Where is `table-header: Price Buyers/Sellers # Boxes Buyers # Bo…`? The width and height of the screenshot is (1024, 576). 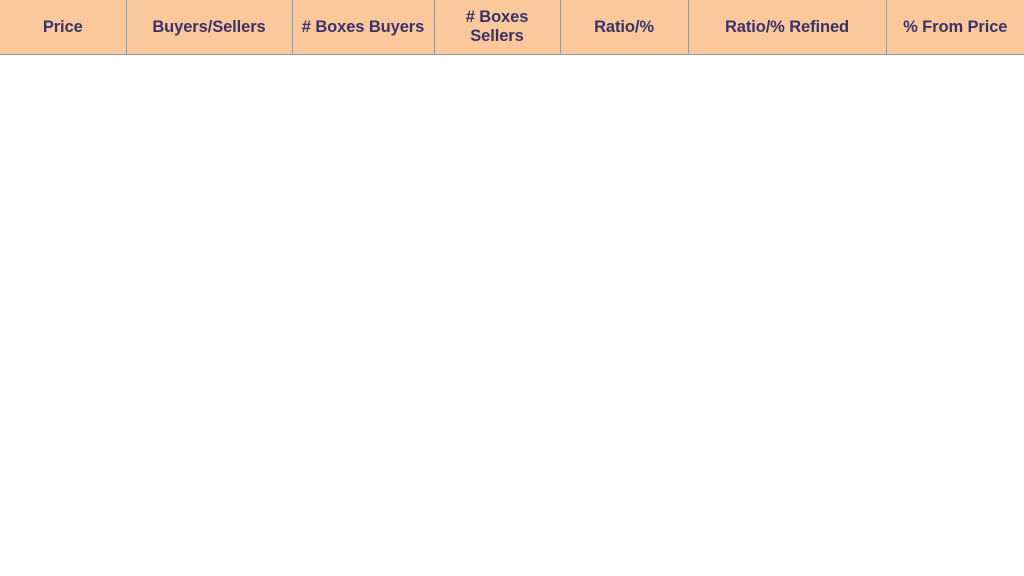 table-header: Price Buyers/Sellers # Boxes Buyers # Bo… is located at coordinates (512, 27).